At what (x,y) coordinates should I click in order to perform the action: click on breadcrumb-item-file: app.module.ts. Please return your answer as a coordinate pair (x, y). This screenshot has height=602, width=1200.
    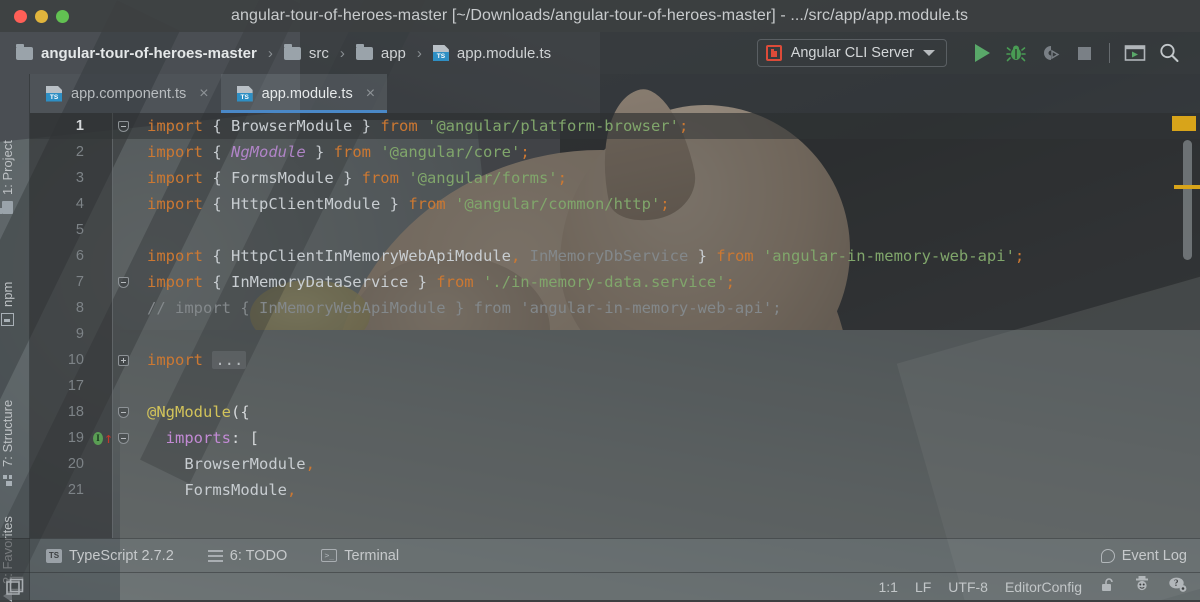
    Looking at the image, I should click on (491, 53).